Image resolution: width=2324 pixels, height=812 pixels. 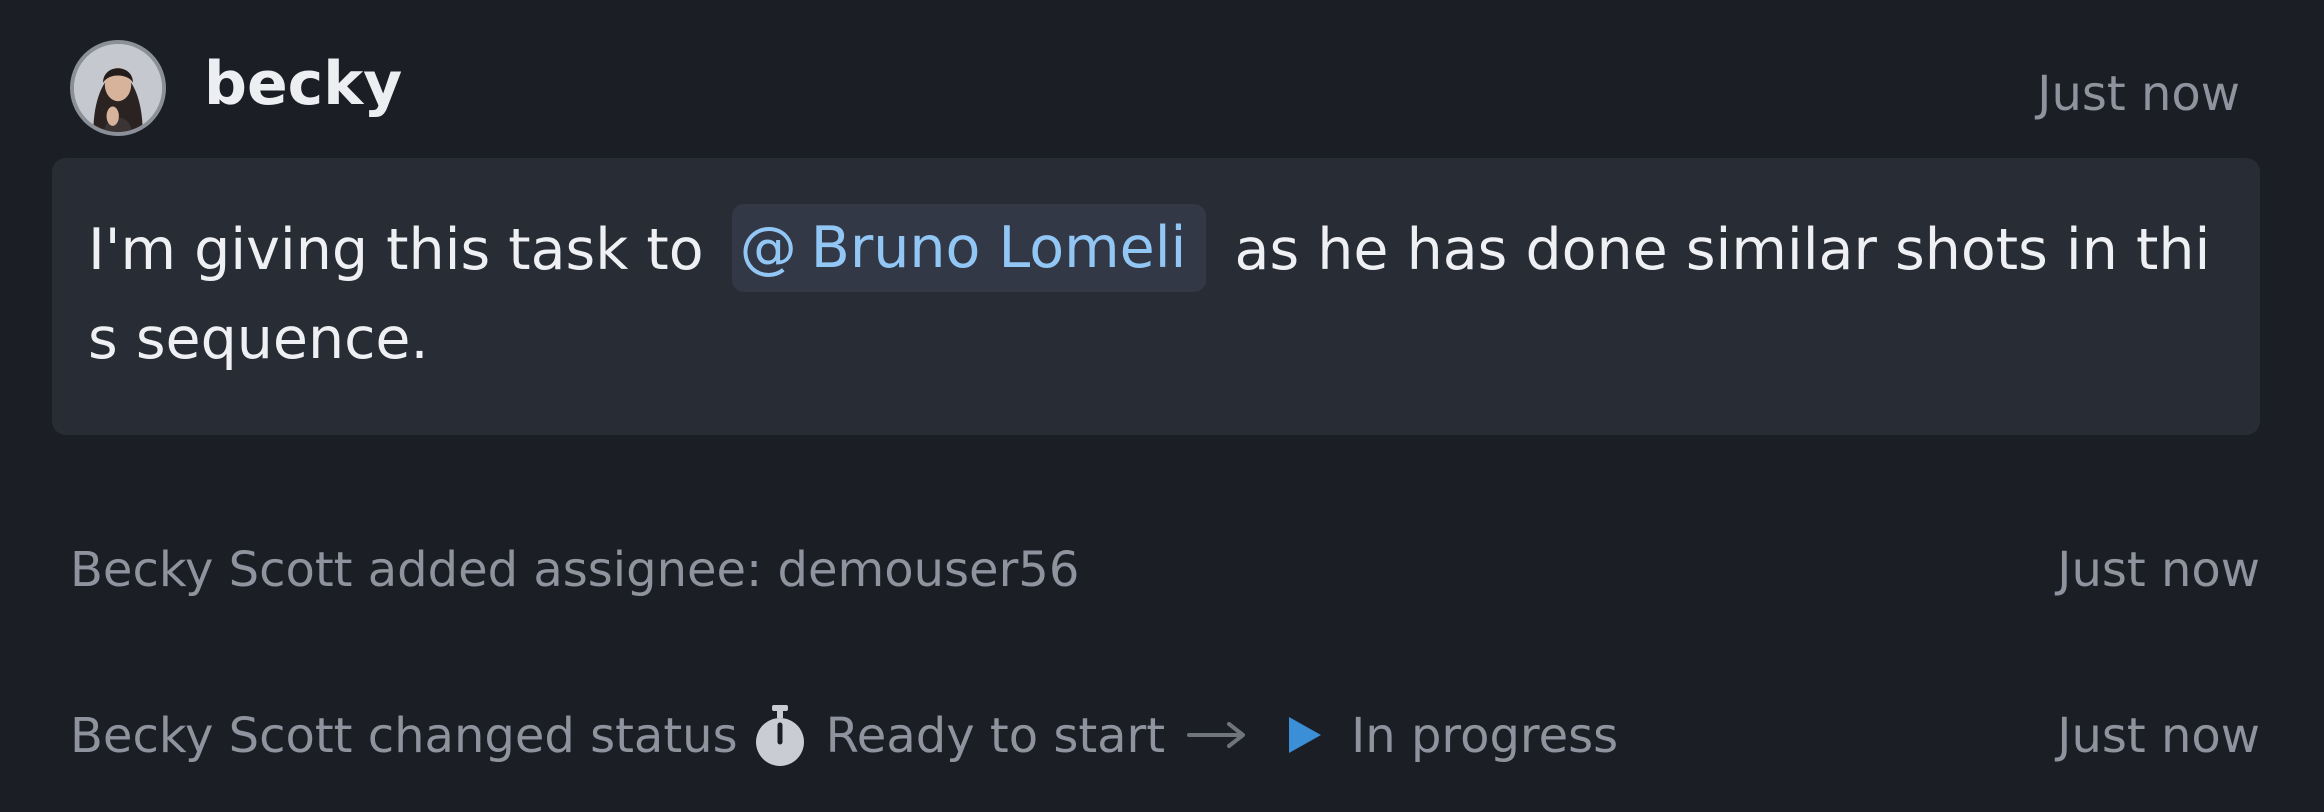 I want to click on comment-timestamp: Just now, so click(x=2138, y=94).